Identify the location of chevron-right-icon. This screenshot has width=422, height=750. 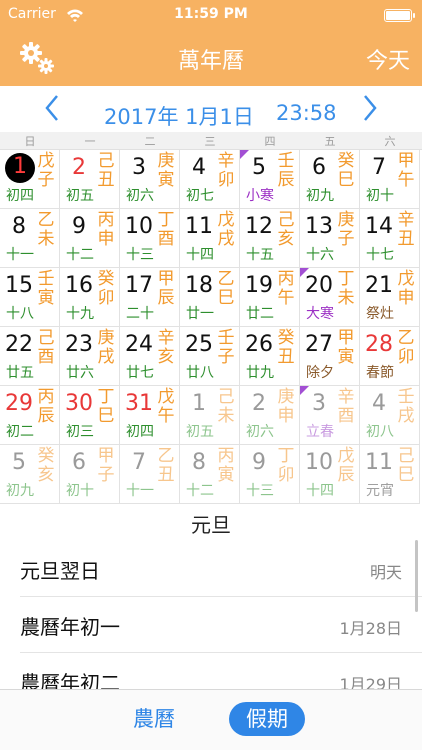
(370, 112).